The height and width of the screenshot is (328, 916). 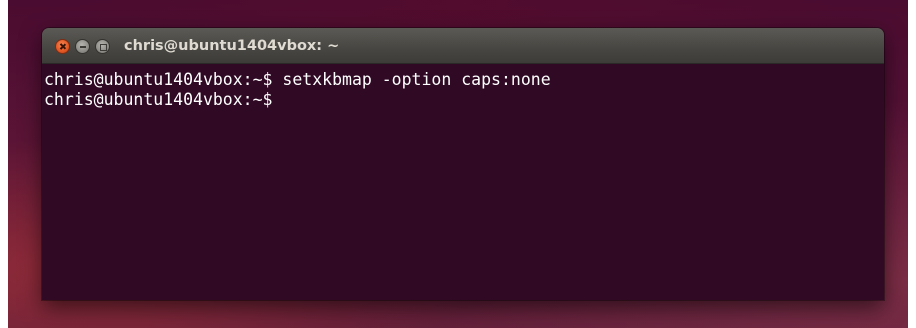 What do you see at coordinates (102, 46) in the screenshot?
I see `maximize-icon` at bounding box center [102, 46].